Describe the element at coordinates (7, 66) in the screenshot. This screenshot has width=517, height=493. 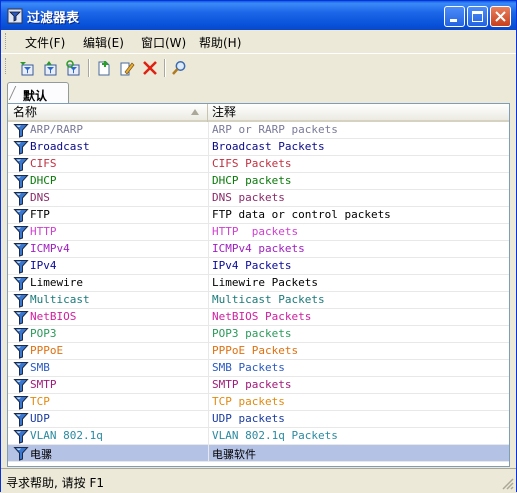
I see `toolbar-grip` at that location.